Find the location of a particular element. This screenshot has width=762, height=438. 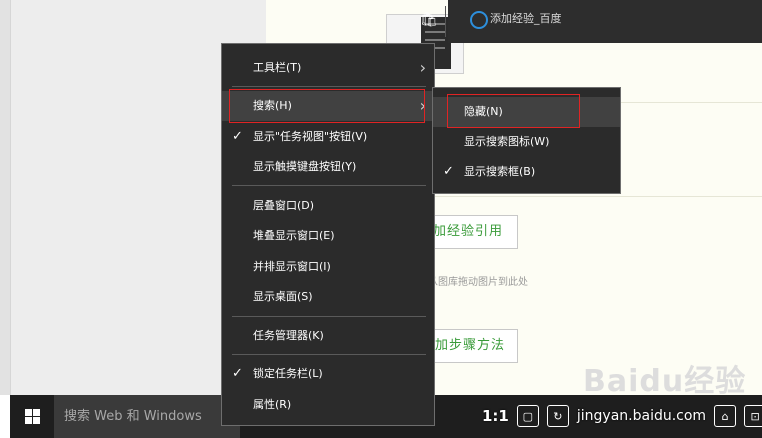

store-bag-icon: 🛍 is located at coordinates (429, 20).